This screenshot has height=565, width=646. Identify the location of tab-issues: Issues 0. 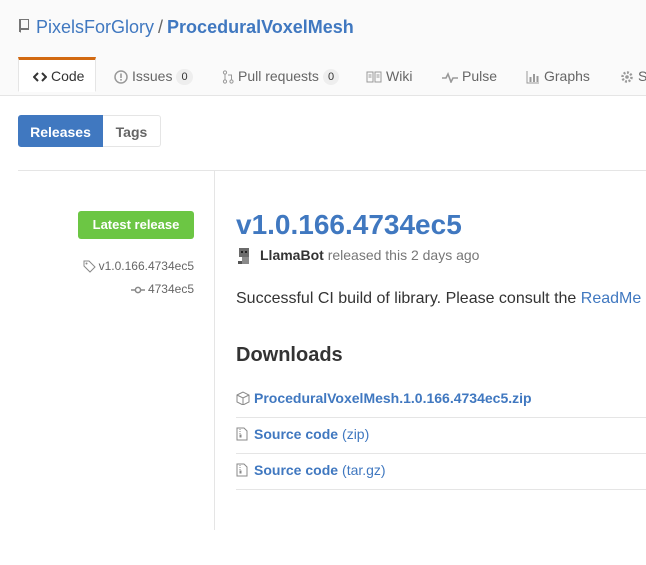
(153, 76).